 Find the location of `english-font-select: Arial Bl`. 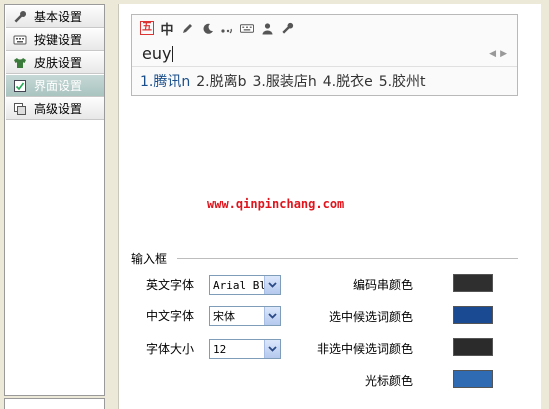

english-font-select: Arial Bl is located at coordinates (245, 285).